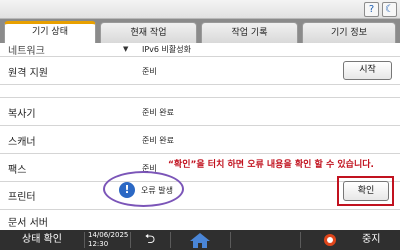 Image resolution: width=400 pixels, height=250 pixels. Describe the element at coordinates (389, 9) in the screenshot. I see `moon-icon: ☾` at that location.